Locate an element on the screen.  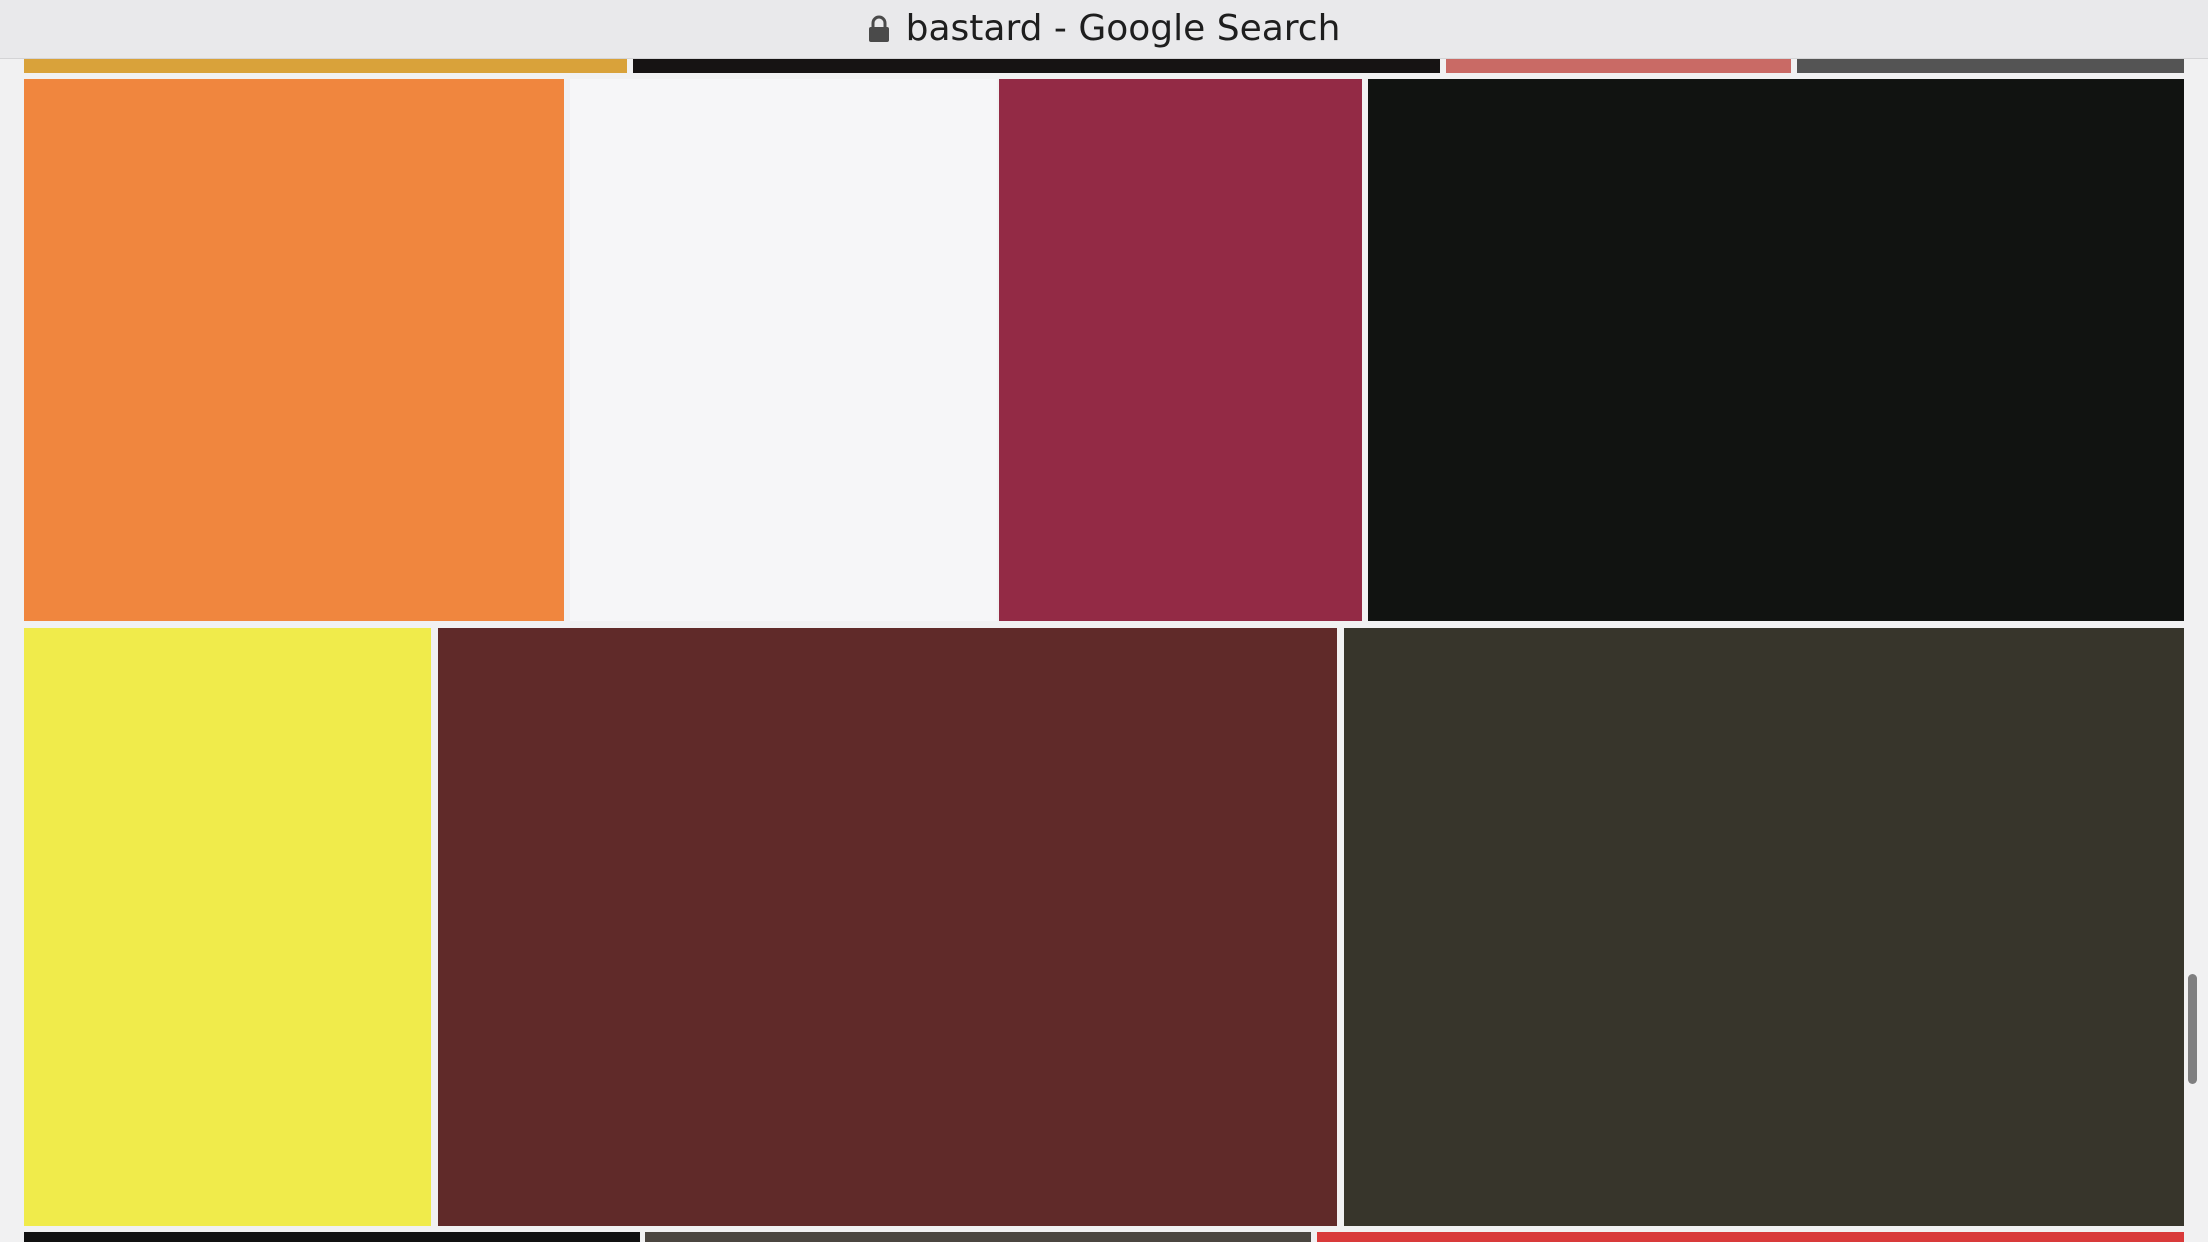
page-title: bastard - Google Search is located at coordinates (1123, 28).